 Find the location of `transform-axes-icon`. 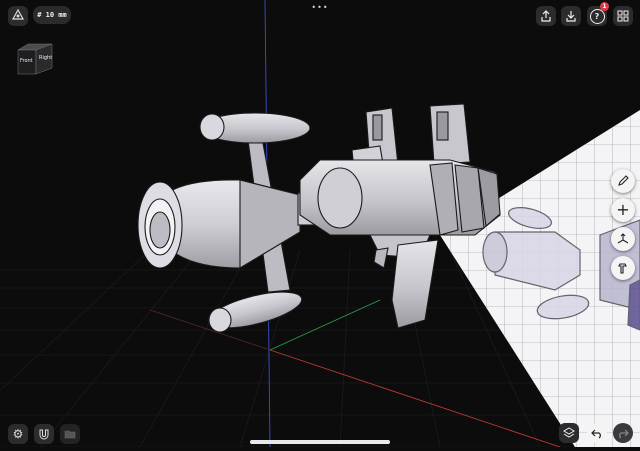

transform-axes-icon is located at coordinates (623, 239).